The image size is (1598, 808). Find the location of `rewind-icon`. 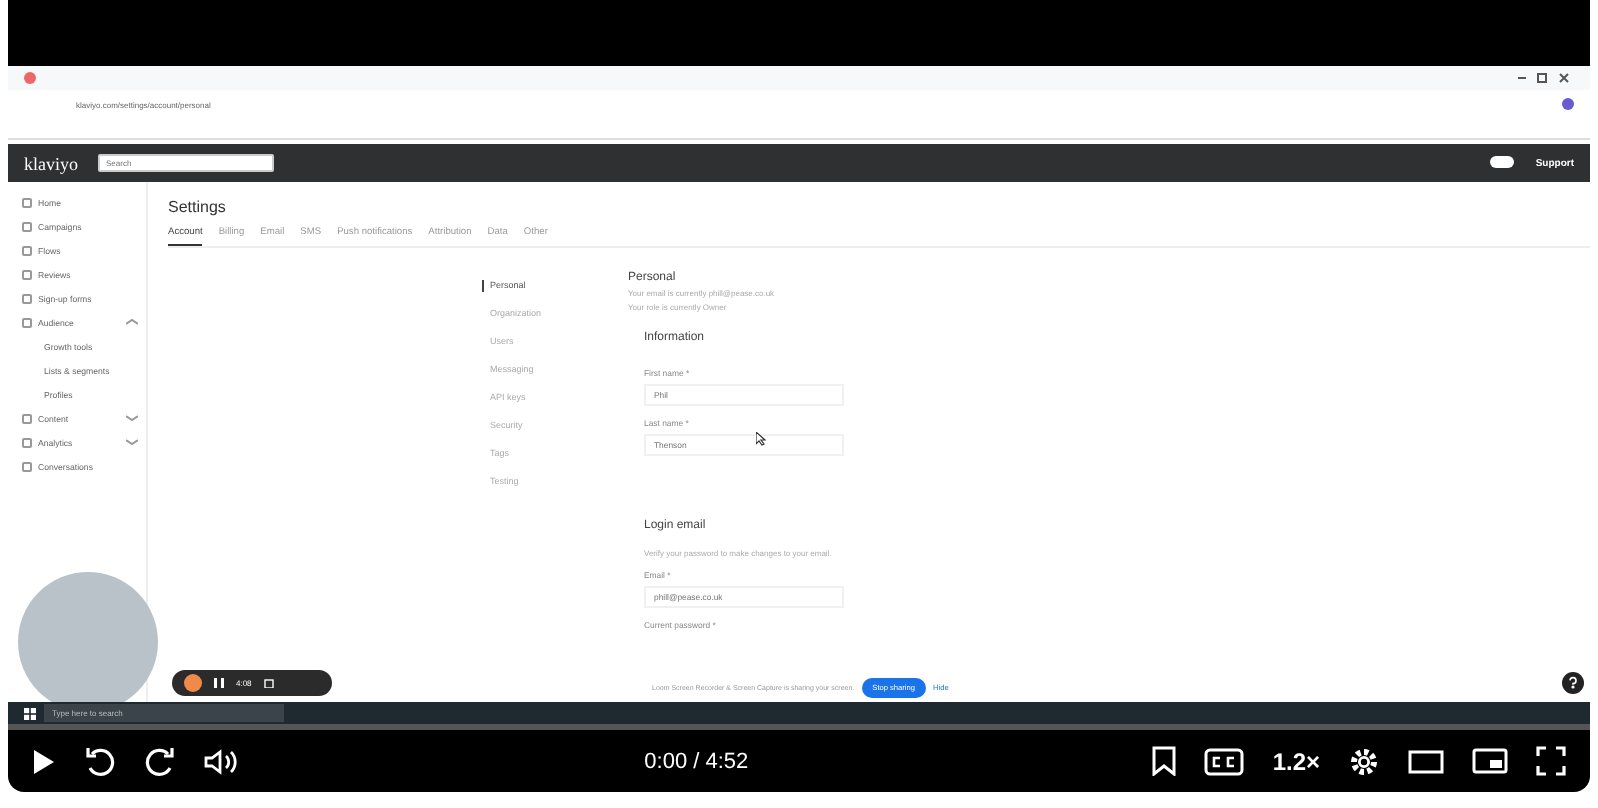

rewind-icon is located at coordinates (100, 761).